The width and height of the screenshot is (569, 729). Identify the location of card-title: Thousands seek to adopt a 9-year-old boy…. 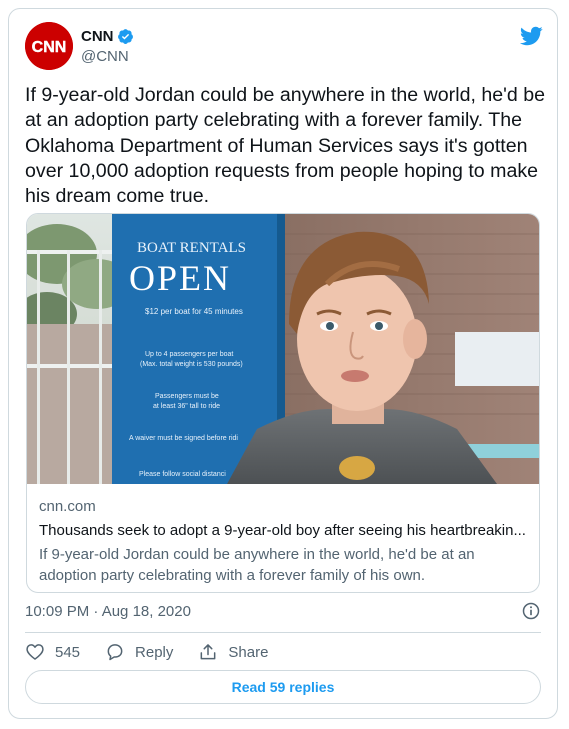
(284, 531).